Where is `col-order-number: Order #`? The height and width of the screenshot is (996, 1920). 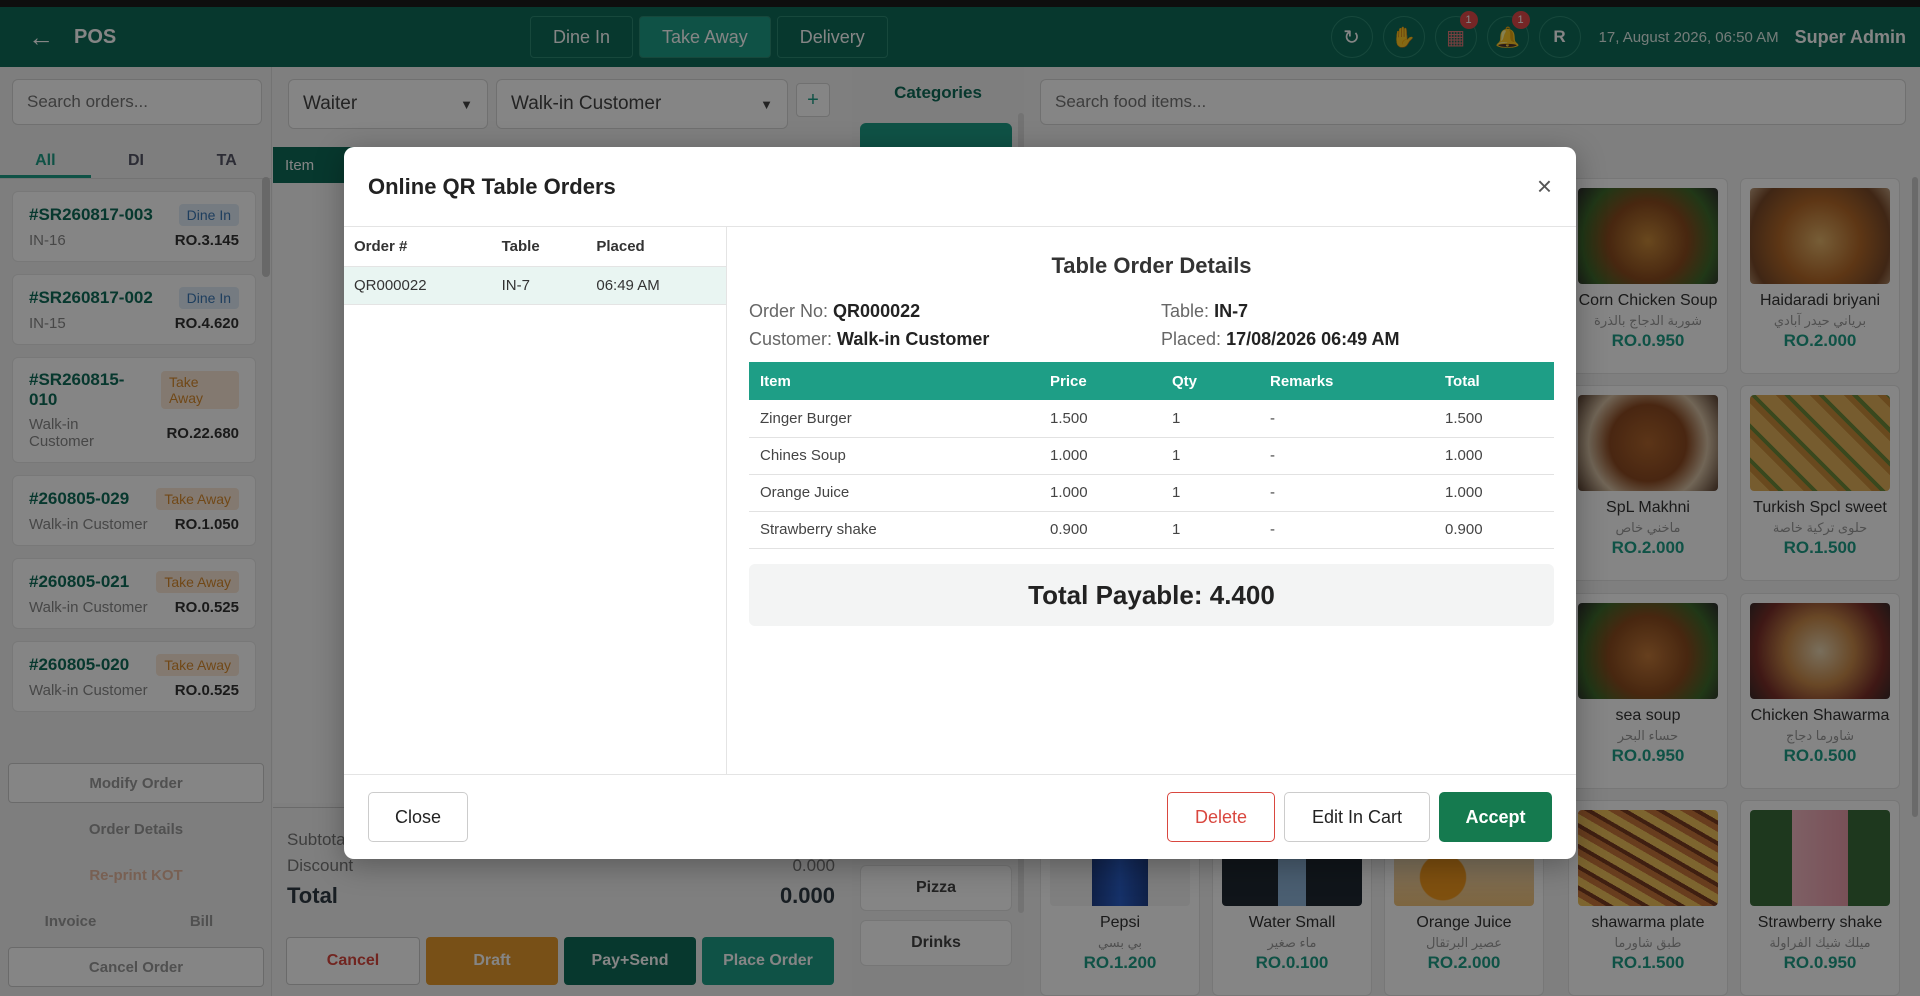 col-order-number: Order # is located at coordinates (381, 246).